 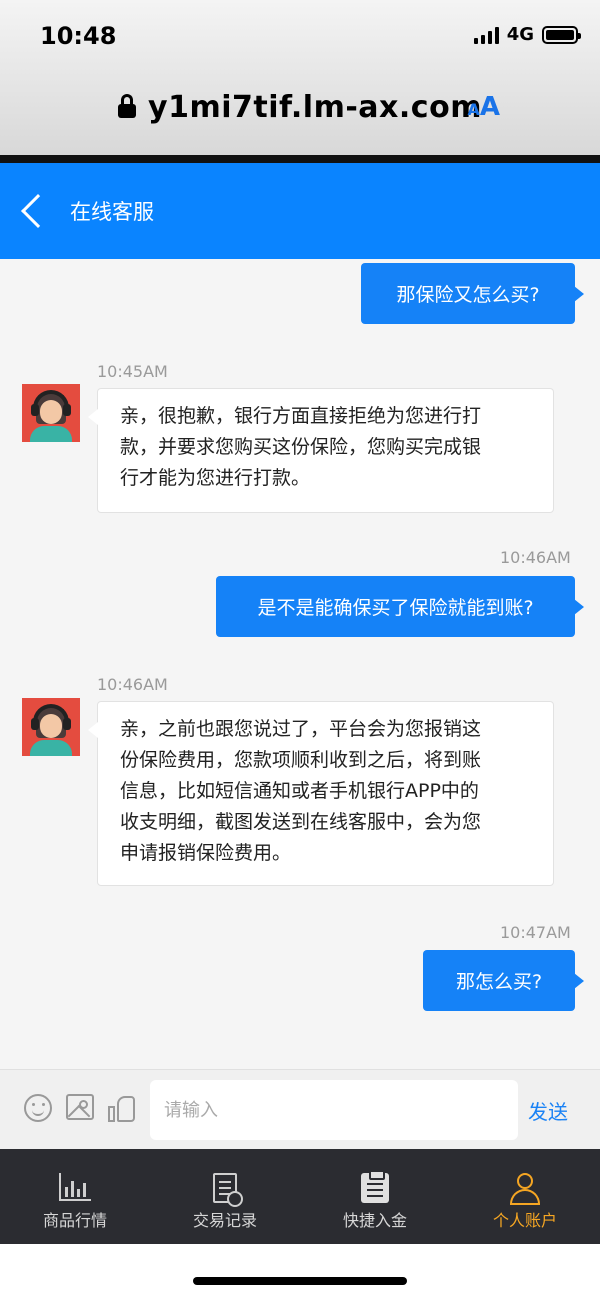 What do you see at coordinates (315, 107) in the screenshot?
I see `url-text: y1mi7tif.lm-ax.com` at bounding box center [315, 107].